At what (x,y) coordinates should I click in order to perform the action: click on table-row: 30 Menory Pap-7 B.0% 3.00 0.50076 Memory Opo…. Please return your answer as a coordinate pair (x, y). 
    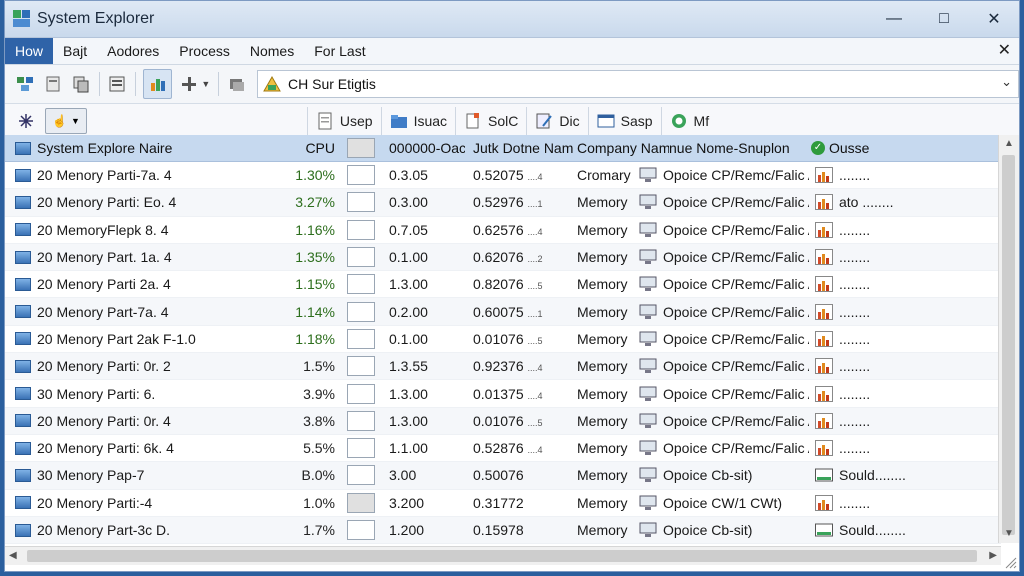
    Looking at the image, I should click on (503, 476).